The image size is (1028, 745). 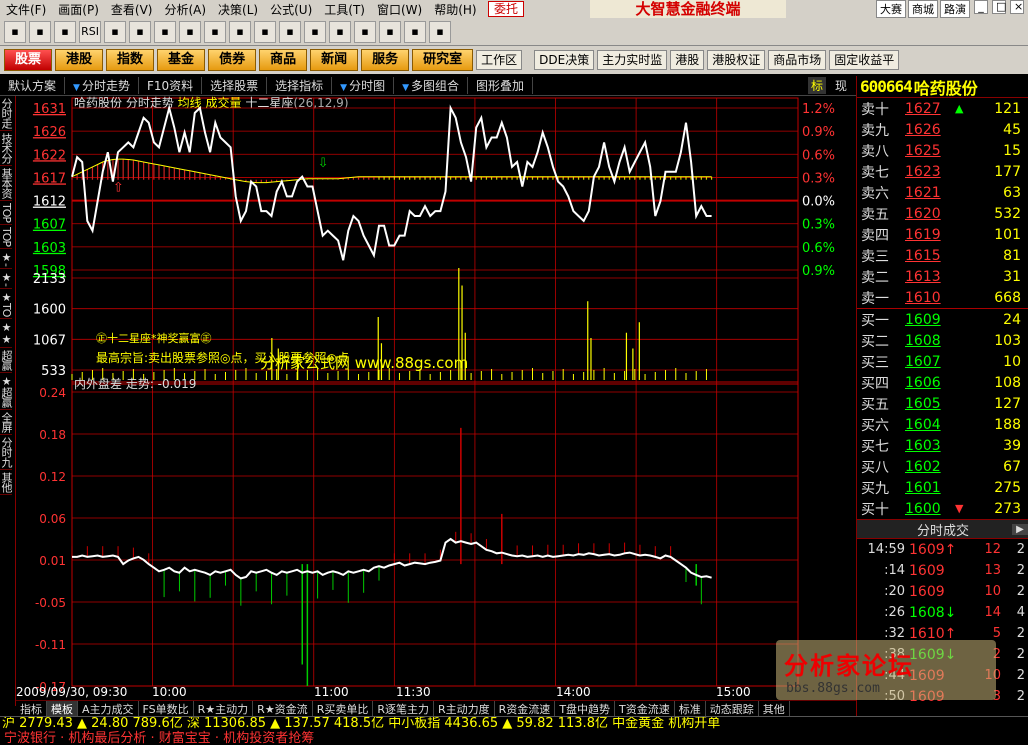 I want to click on fund-icon: ▪, so click(x=215, y=31).